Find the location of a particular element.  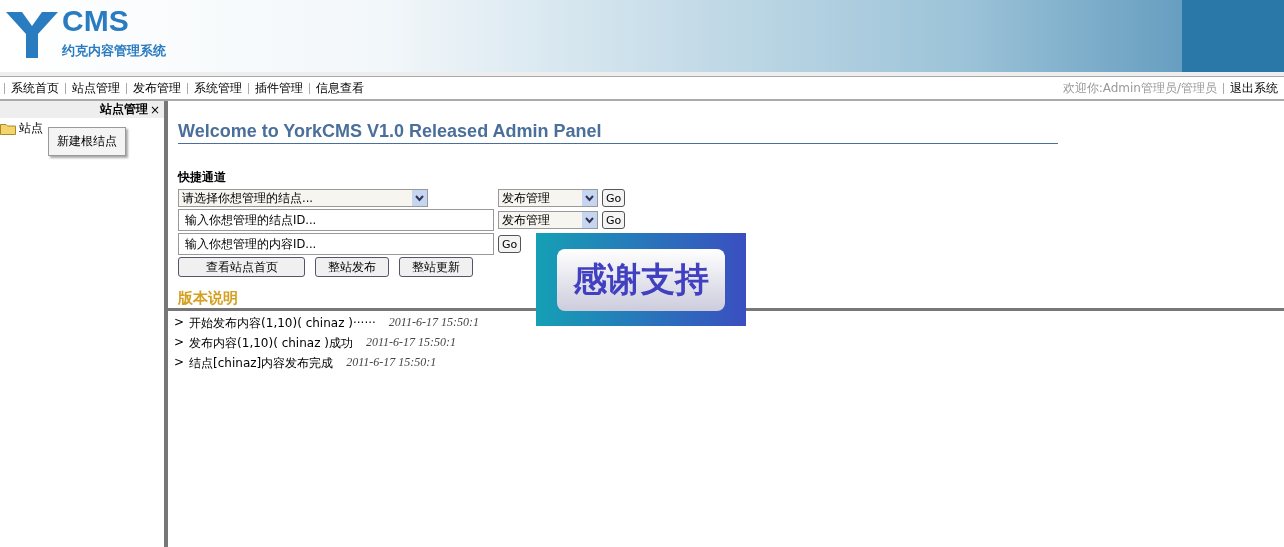

logout-link: 退出系统 is located at coordinates (1254, 88).